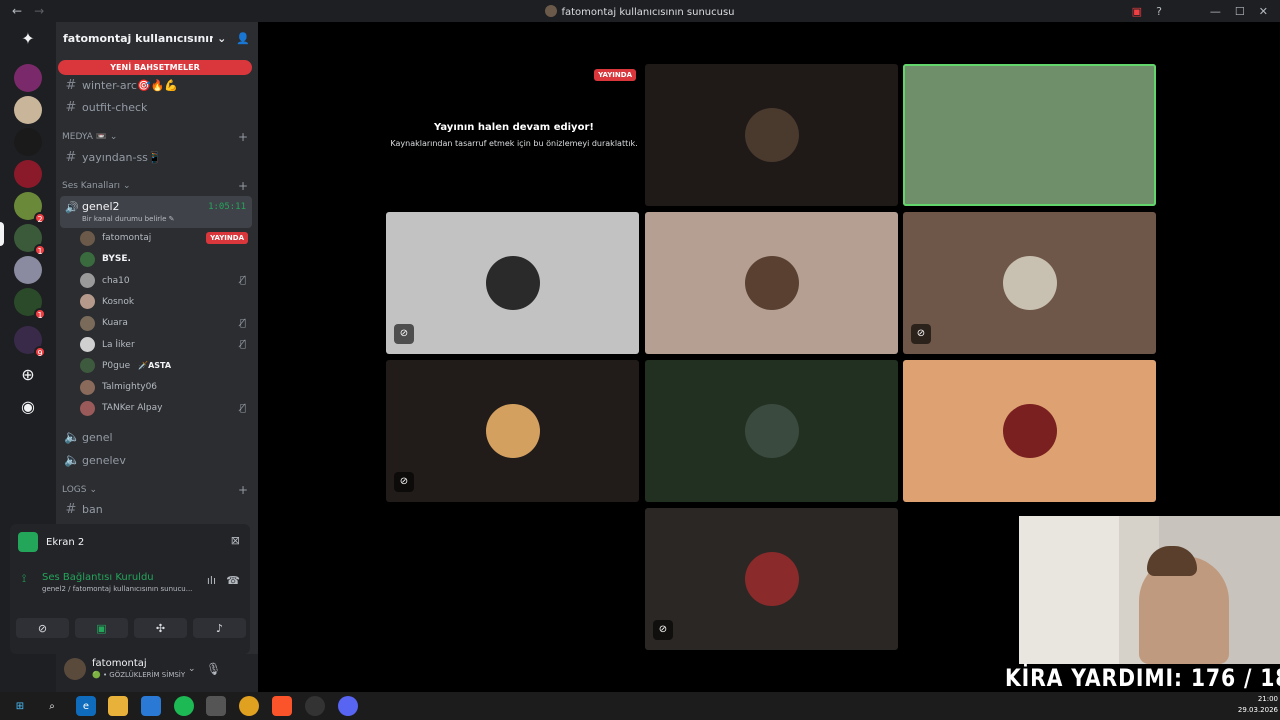  What do you see at coordinates (155, 137) in the screenshot?
I see `category-media: MEDYA 📼 ⌄ +` at bounding box center [155, 137].